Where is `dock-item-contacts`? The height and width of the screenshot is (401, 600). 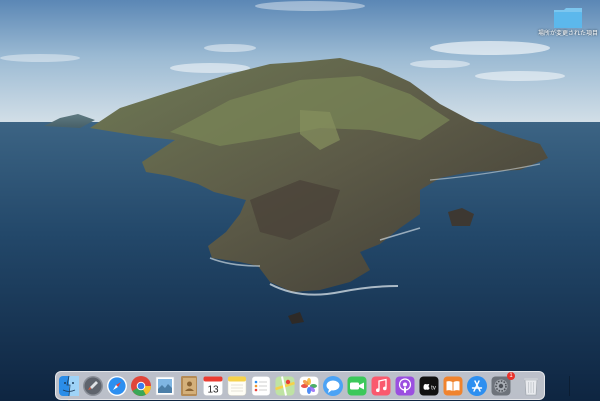
dock-item-contacts is located at coordinates (189, 386).